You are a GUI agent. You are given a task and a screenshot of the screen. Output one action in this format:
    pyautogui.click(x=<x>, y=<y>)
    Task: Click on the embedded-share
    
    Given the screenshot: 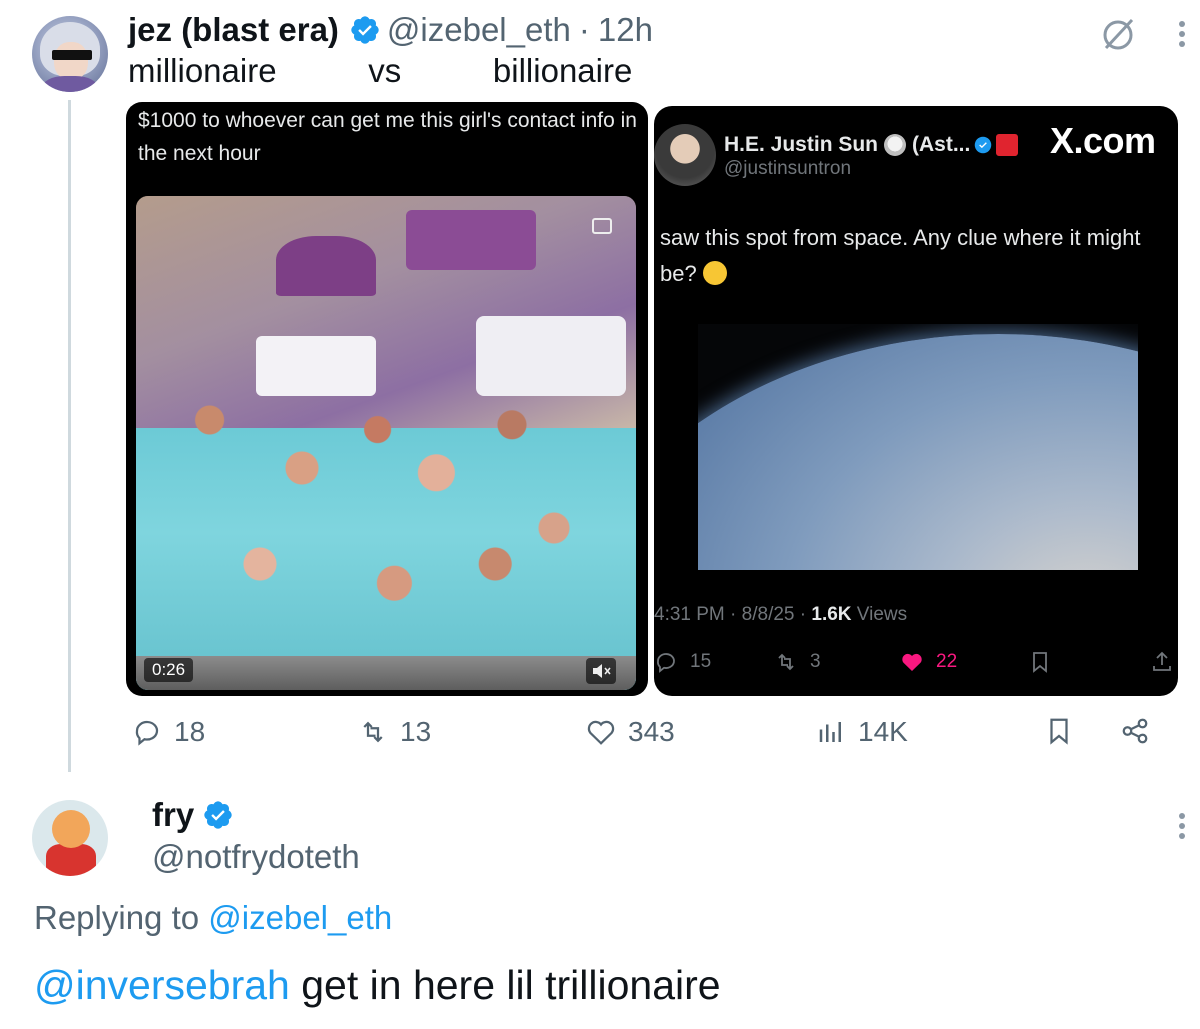 What is the action you would take?
    pyautogui.click(x=1164, y=662)
    